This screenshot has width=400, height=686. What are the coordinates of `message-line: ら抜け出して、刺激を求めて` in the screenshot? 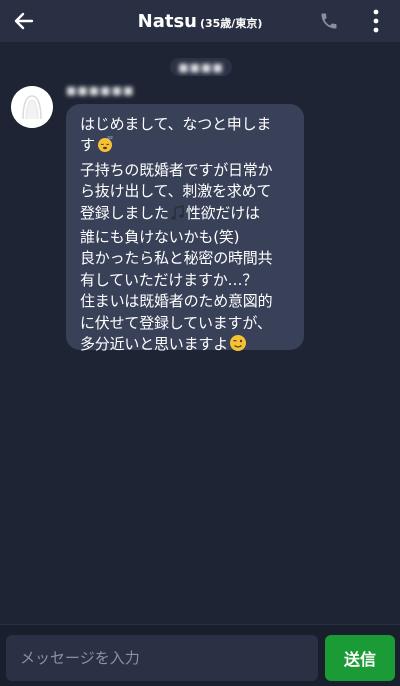 It's located at (176, 191).